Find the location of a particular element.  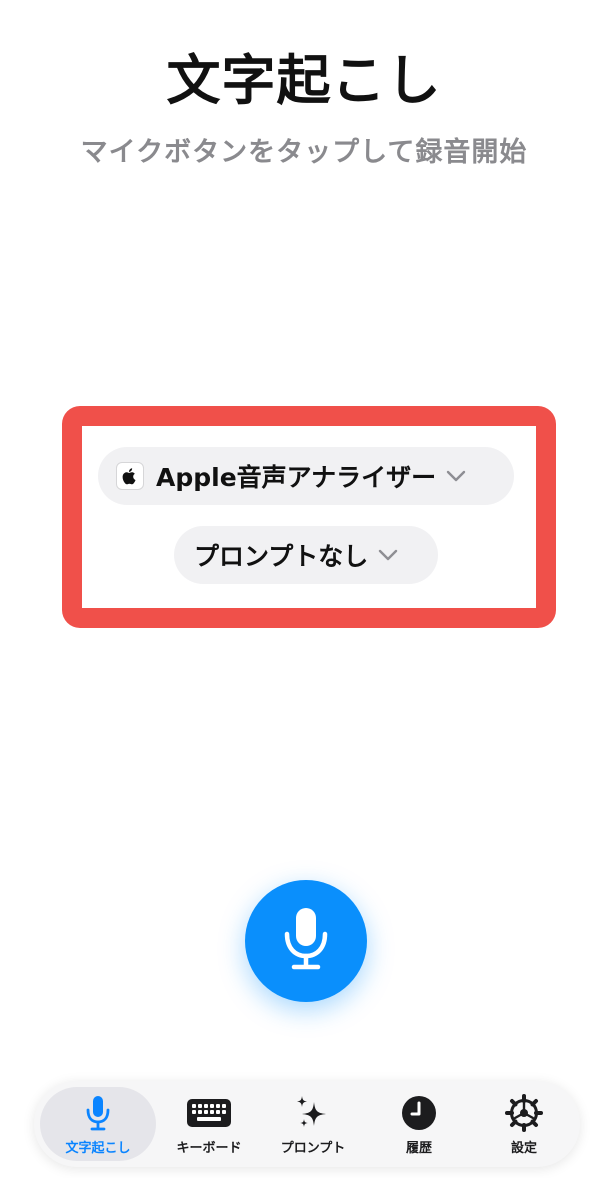

tab-keyboard: キーボード is located at coordinates (209, 1124).